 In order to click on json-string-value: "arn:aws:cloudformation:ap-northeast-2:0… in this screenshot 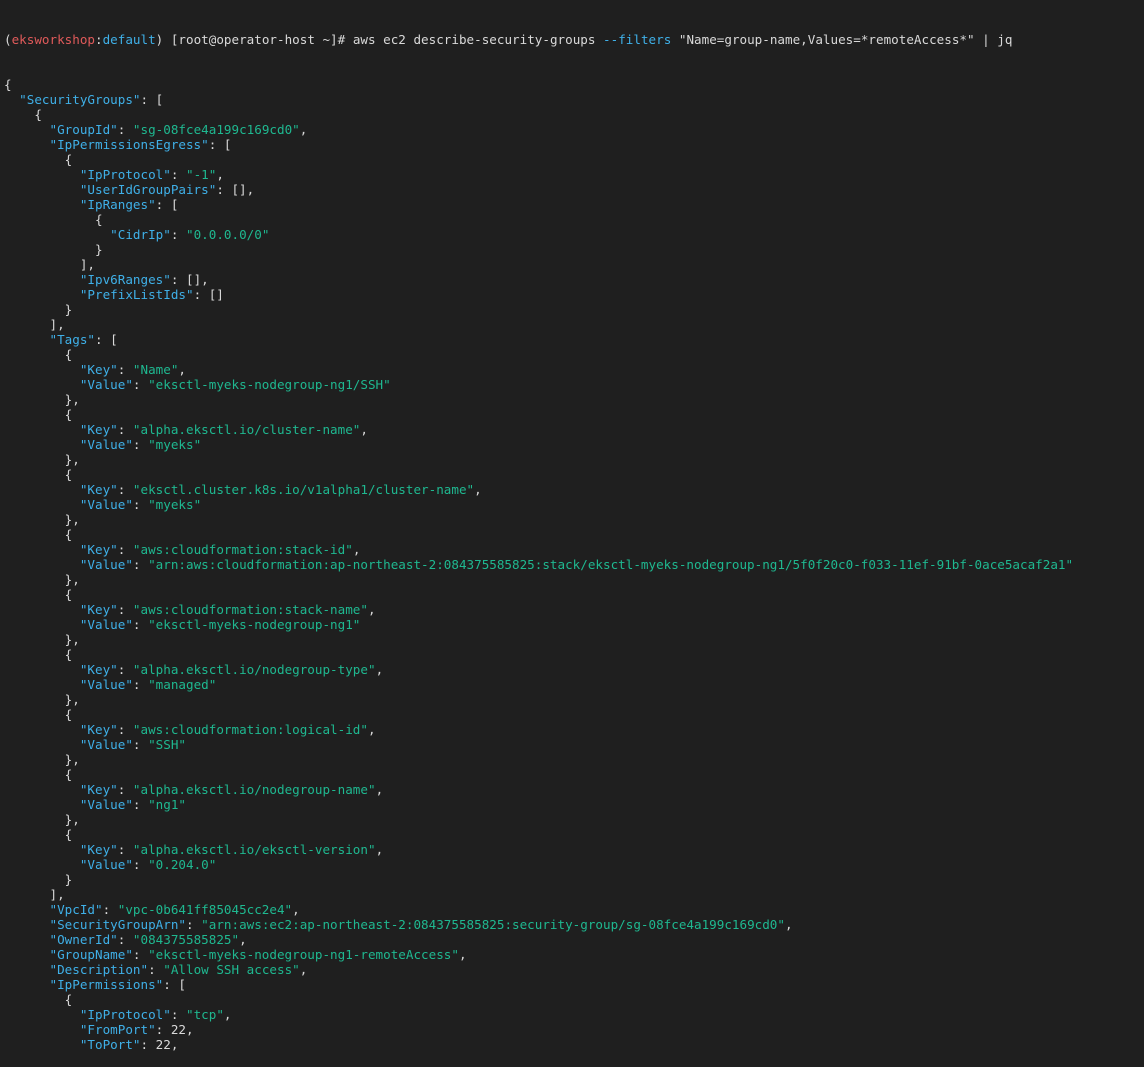, I will do `click(611, 564)`.